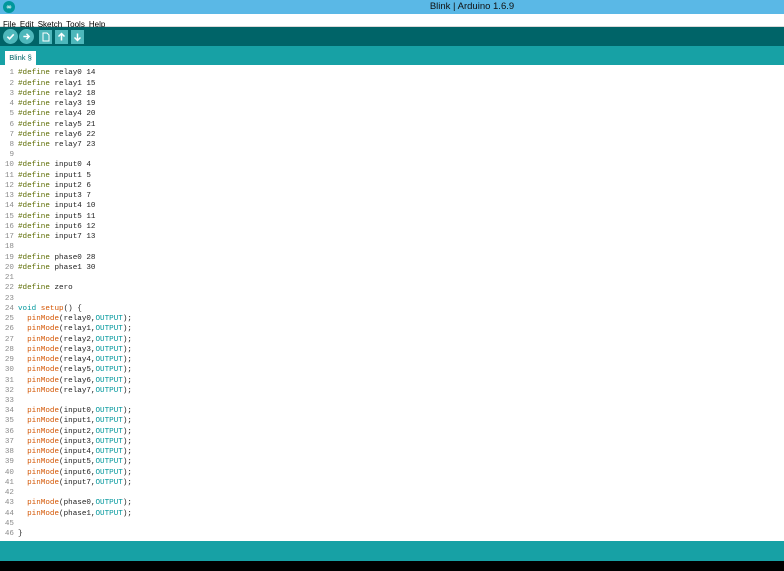 This screenshot has height=571, width=784. I want to click on line-number: 30, so click(9, 370).